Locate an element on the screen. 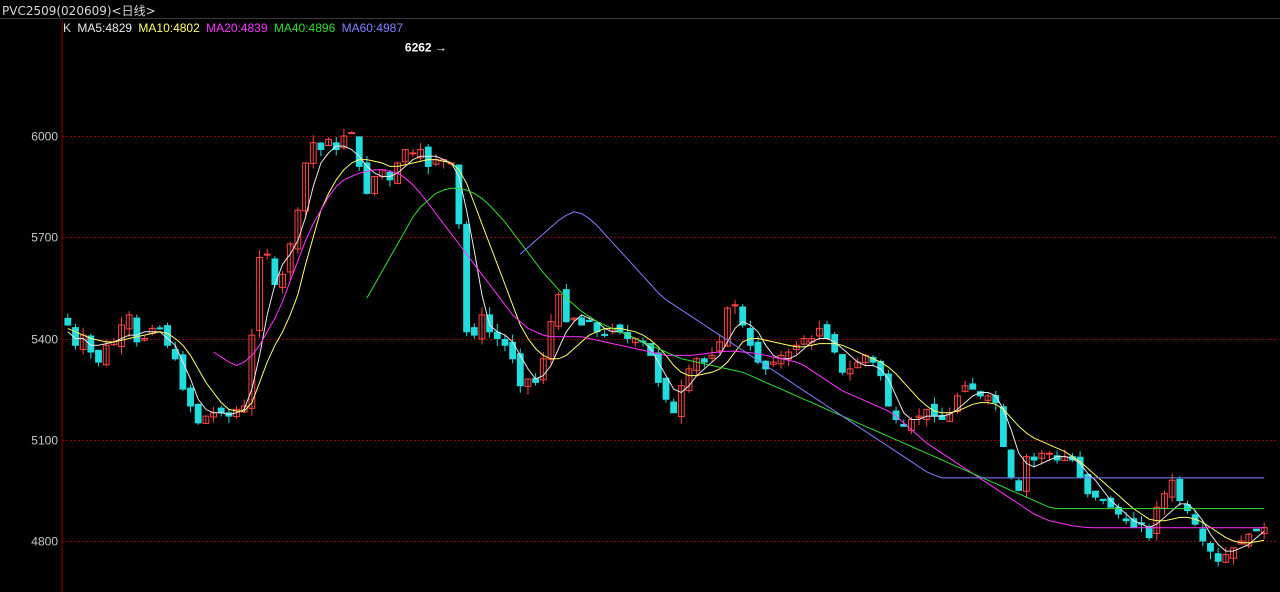 Image resolution: width=1280 pixels, height=592 pixels. y-tick-label: 5100 is located at coordinates (44, 441).